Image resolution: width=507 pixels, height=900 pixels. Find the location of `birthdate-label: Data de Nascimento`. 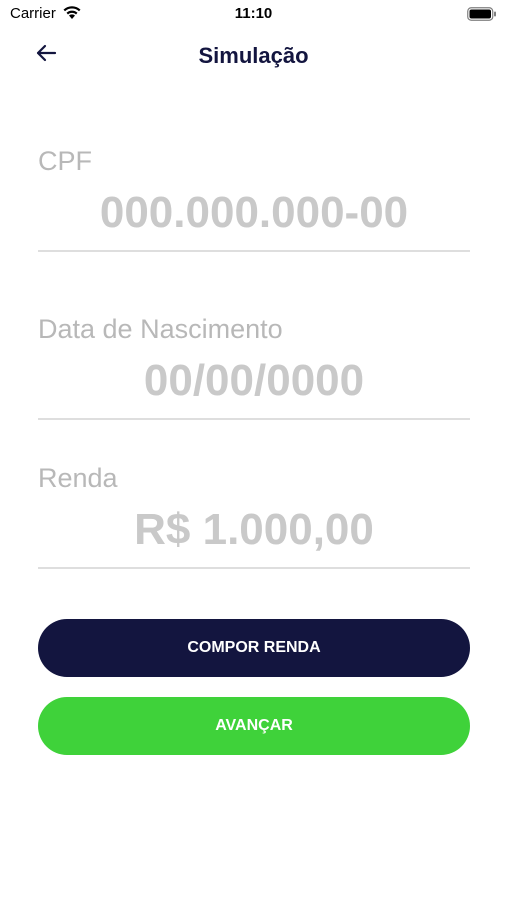

birthdate-label: Data de Nascimento is located at coordinates (160, 329).